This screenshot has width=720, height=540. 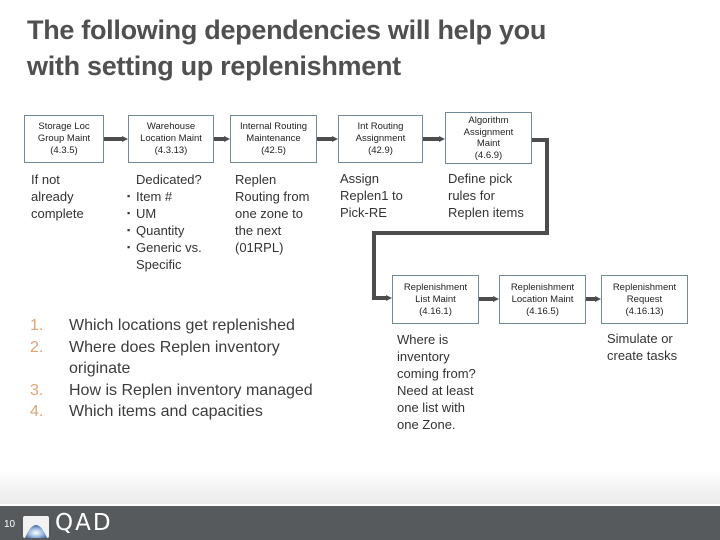 I want to click on box-replenishment-list-maint: Replenishment List Maint (4.16.1), so click(x=435, y=299).